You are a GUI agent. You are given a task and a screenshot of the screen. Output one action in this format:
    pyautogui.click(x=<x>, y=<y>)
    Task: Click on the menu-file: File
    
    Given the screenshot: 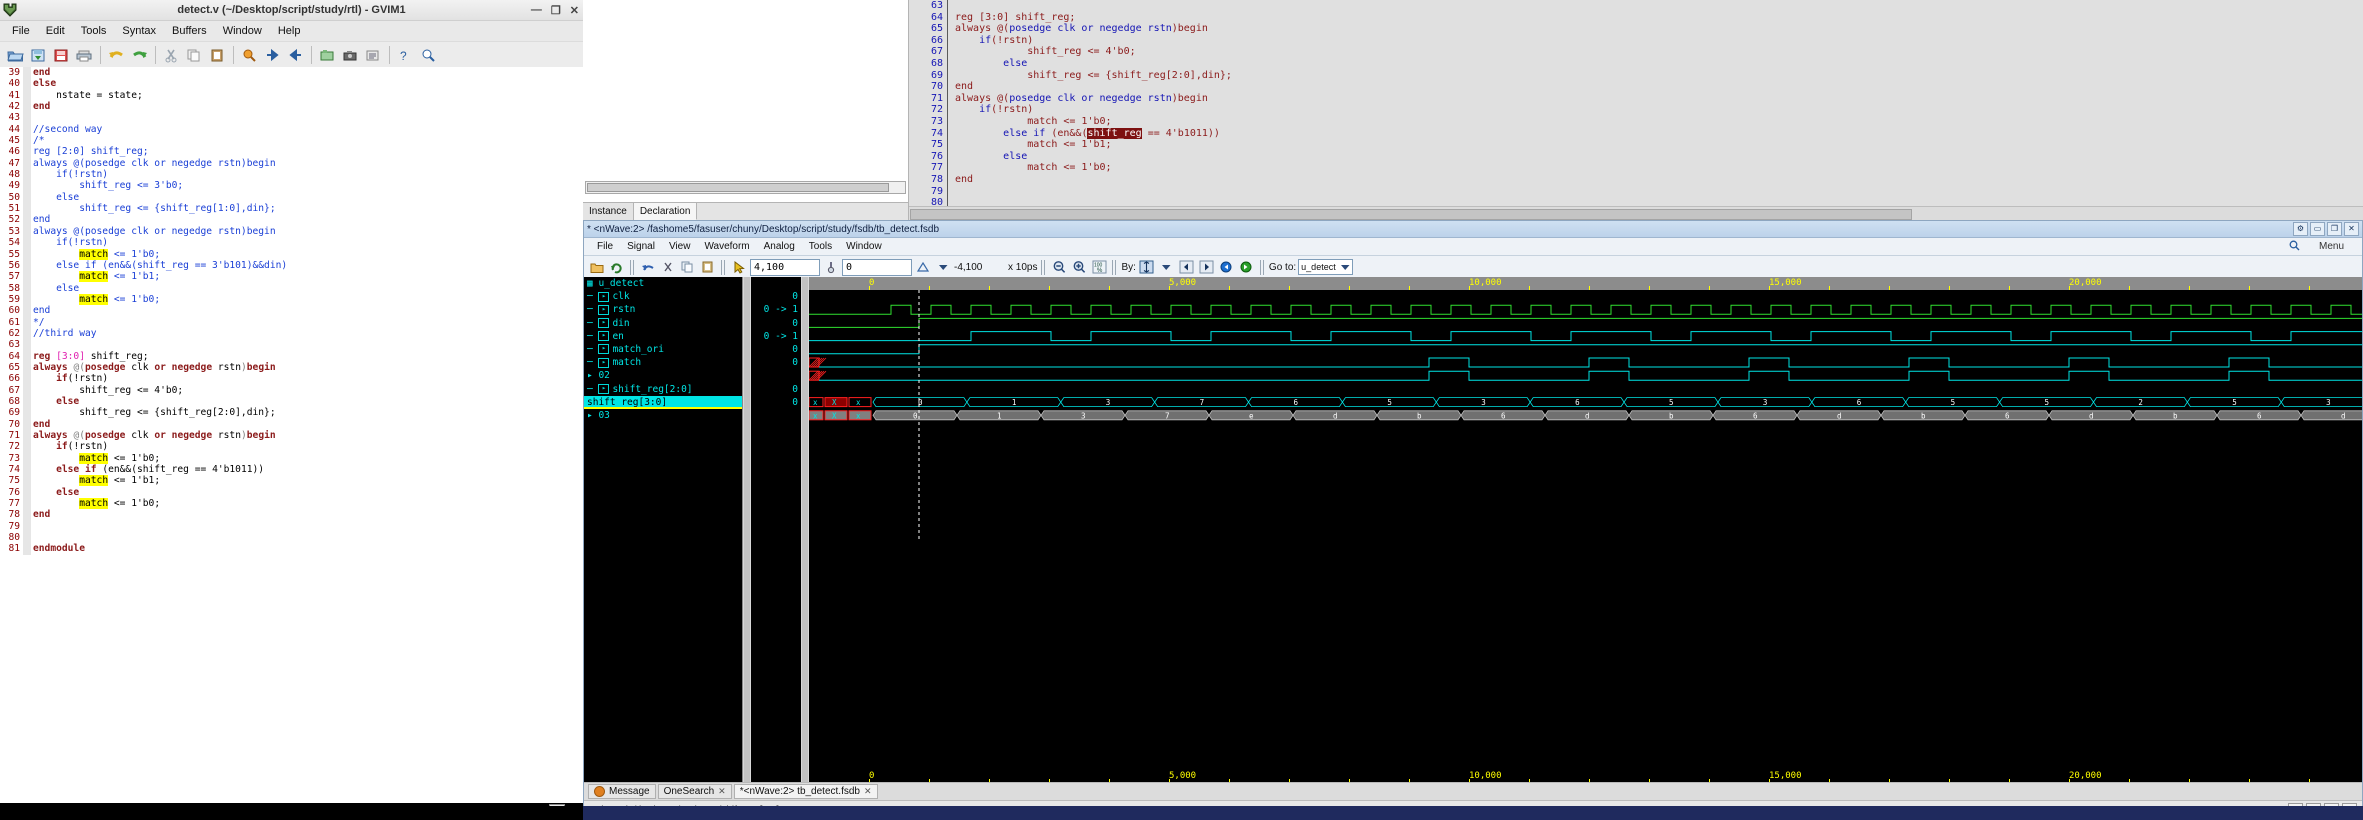 What is the action you would take?
    pyautogui.click(x=21, y=31)
    